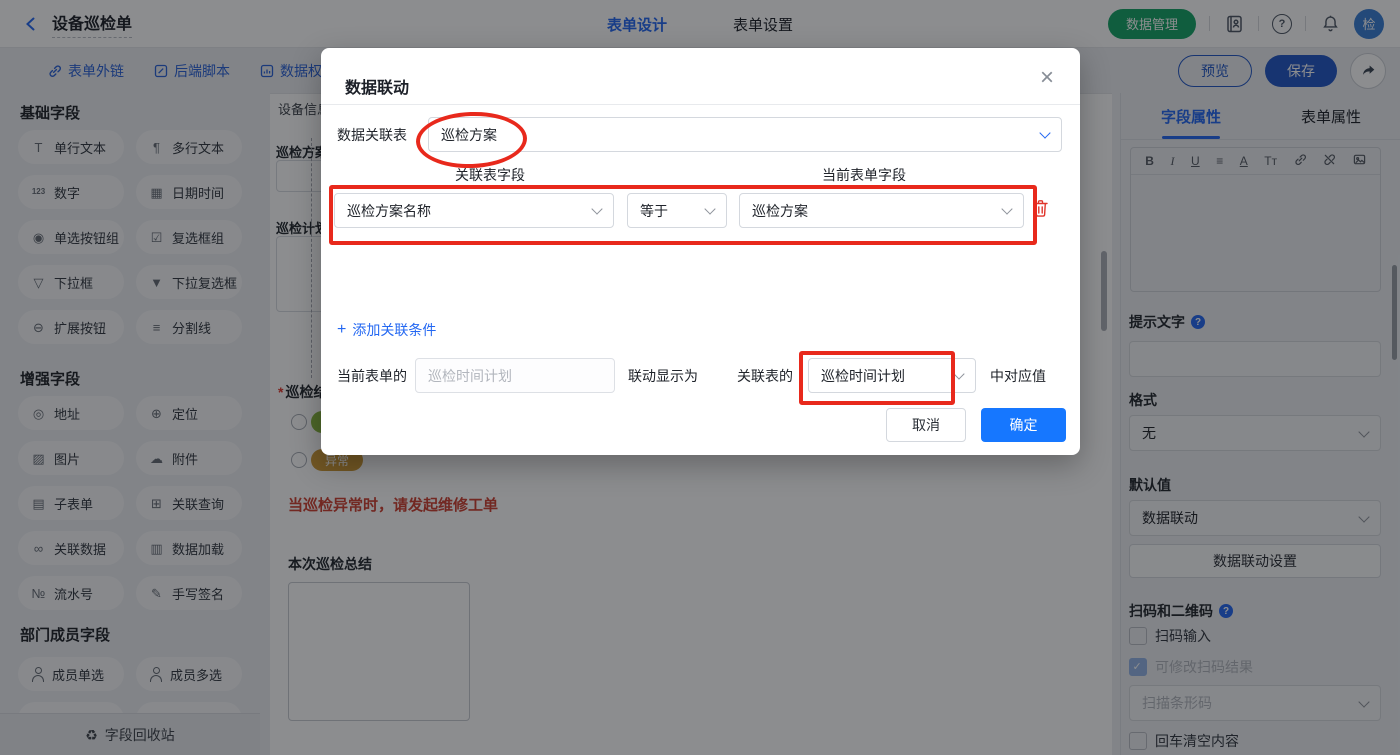  What do you see at coordinates (677, 210) in the screenshot?
I see `condition-operator-select: 等于` at bounding box center [677, 210].